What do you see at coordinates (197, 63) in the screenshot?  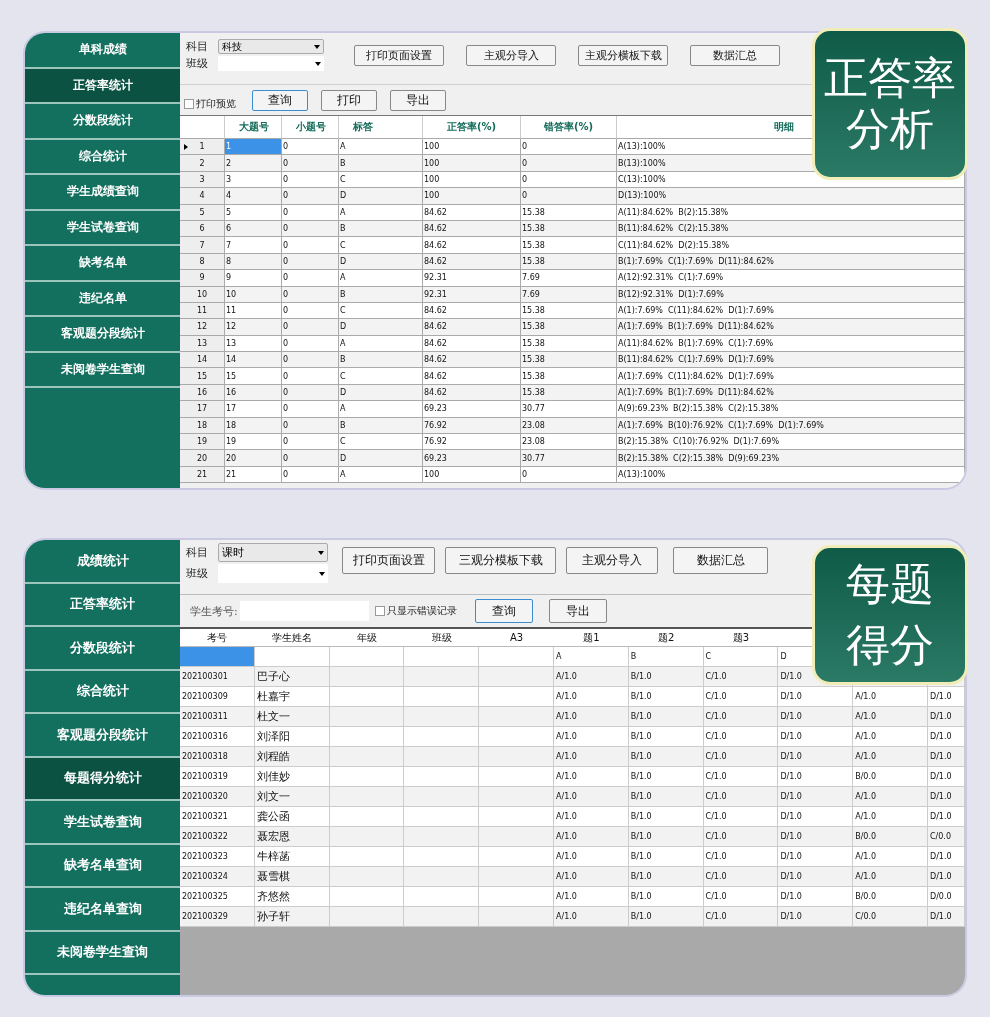 I see `field-label: 班级` at bounding box center [197, 63].